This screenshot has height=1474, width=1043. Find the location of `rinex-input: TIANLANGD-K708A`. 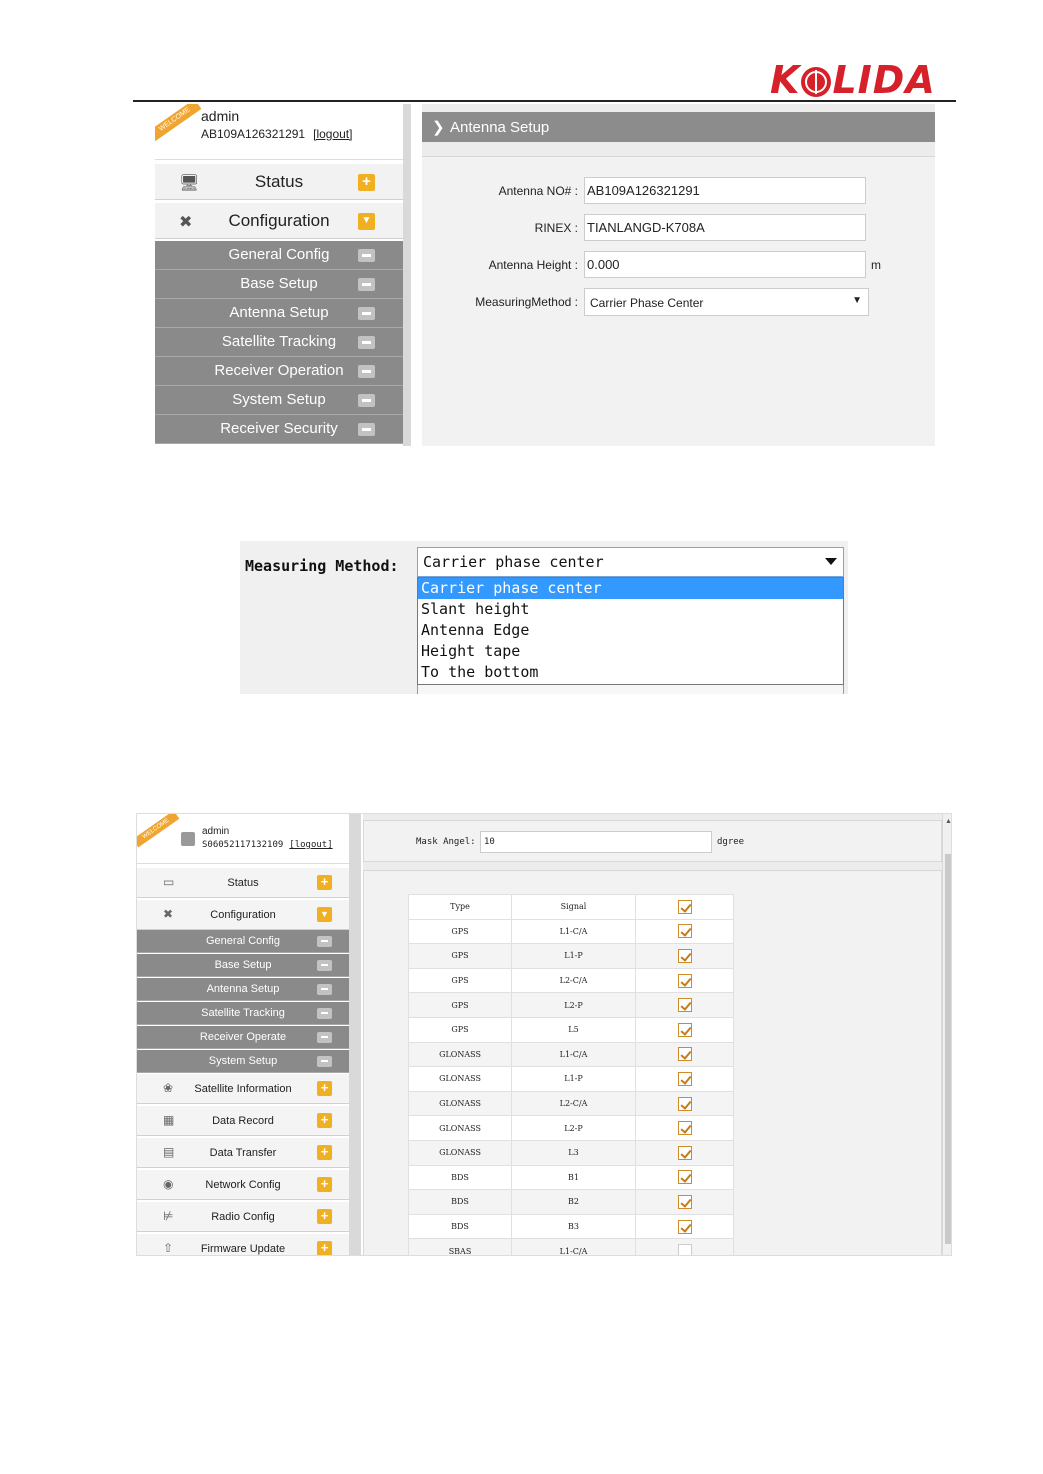

rinex-input: TIANLANGD-K708A is located at coordinates (725, 227).